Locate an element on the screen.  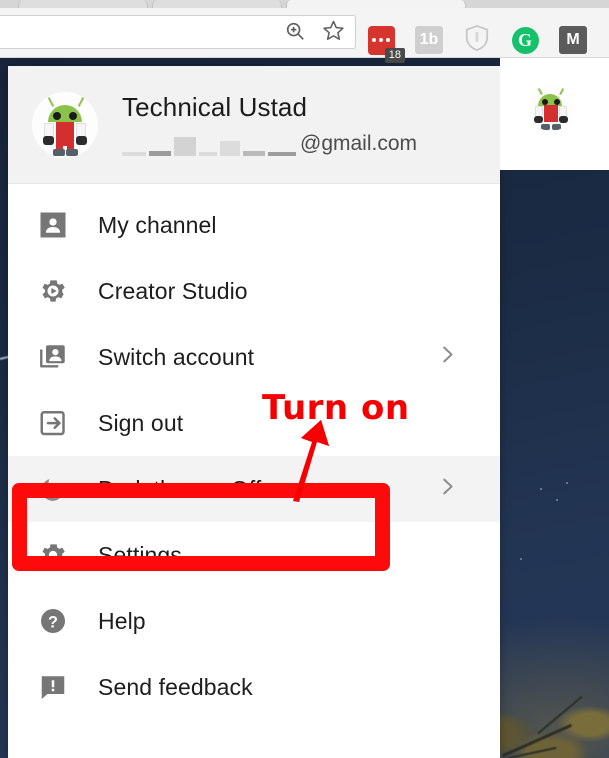
tab-strip is located at coordinates (304, 4).